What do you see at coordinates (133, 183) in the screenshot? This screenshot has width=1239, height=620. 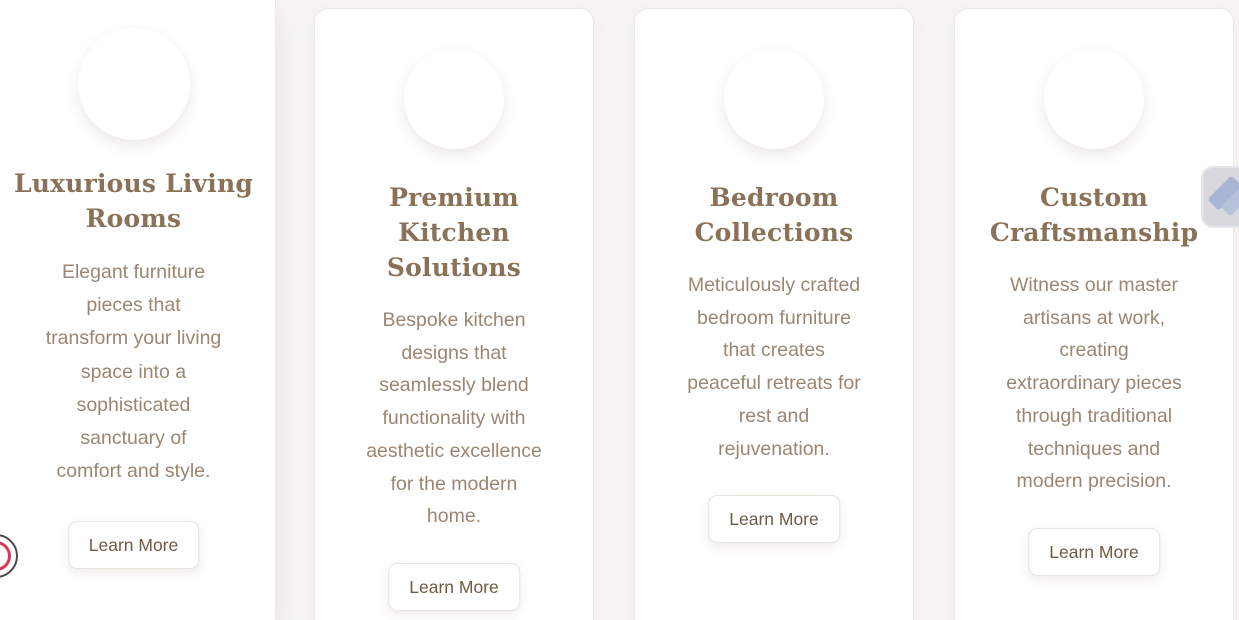 I see `card-title-line: Luxurious Living` at bounding box center [133, 183].